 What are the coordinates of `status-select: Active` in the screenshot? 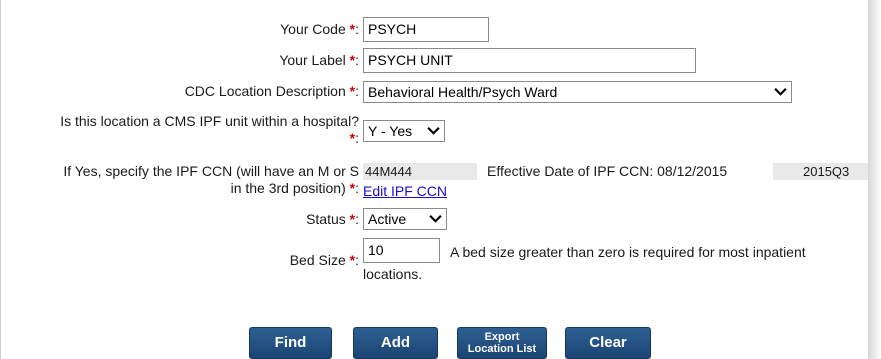 It's located at (405, 219).